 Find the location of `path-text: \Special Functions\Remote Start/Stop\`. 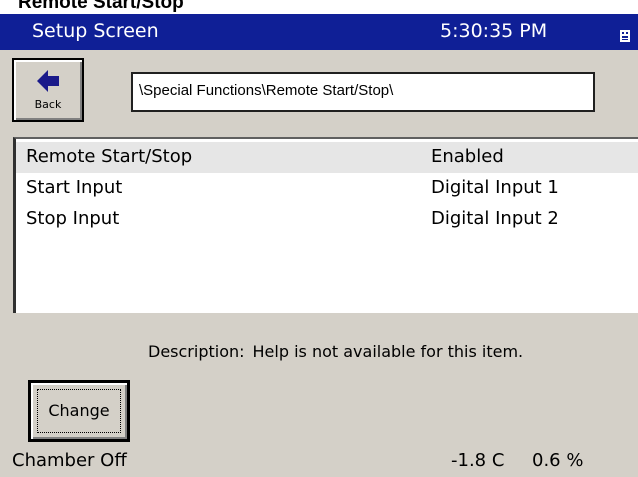

path-text: \Special Functions\Remote Start/Stop\ is located at coordinates (266, 90).